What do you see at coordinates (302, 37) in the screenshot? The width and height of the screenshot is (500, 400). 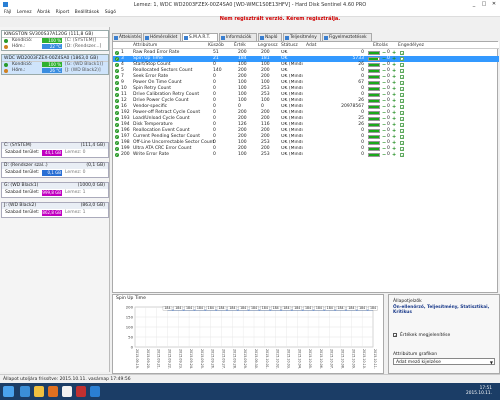 I see `tab-performance: Teljesítmény` at bounding box center [302, 37].